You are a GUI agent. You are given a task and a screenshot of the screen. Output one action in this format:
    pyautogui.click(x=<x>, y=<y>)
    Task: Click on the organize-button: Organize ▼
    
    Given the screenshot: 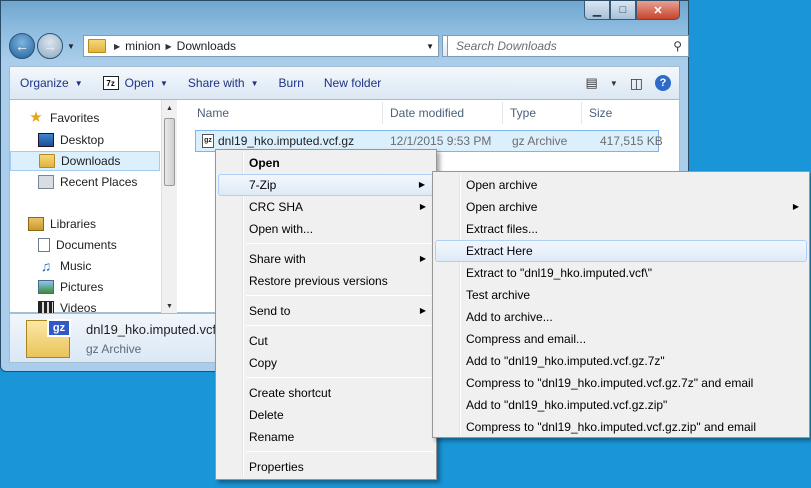 What is the action you would take?
    pyautogui.click(x=51, y=83)
    